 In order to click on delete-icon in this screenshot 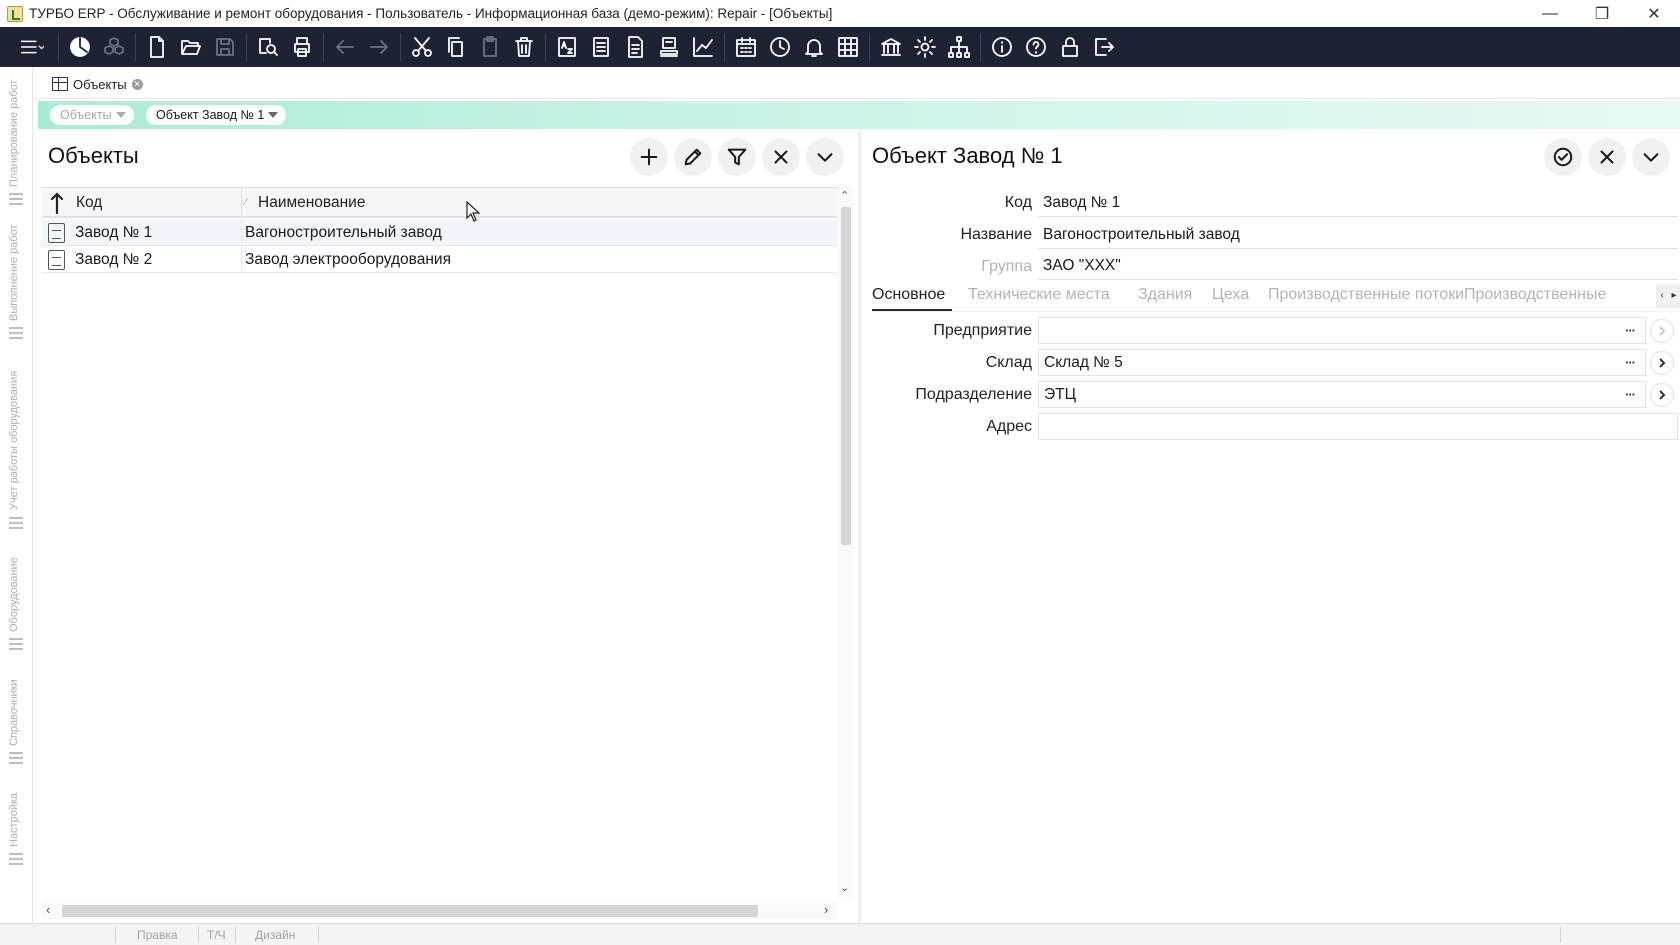, I will do `click(524, 47)`.